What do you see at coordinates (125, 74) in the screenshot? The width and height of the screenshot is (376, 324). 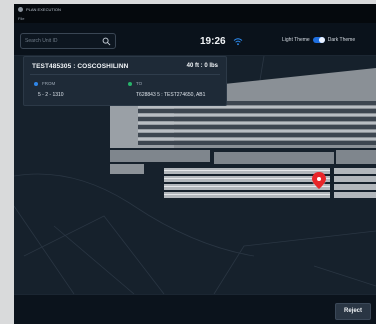 I see `card-divider` at bounding box center [125, 74].